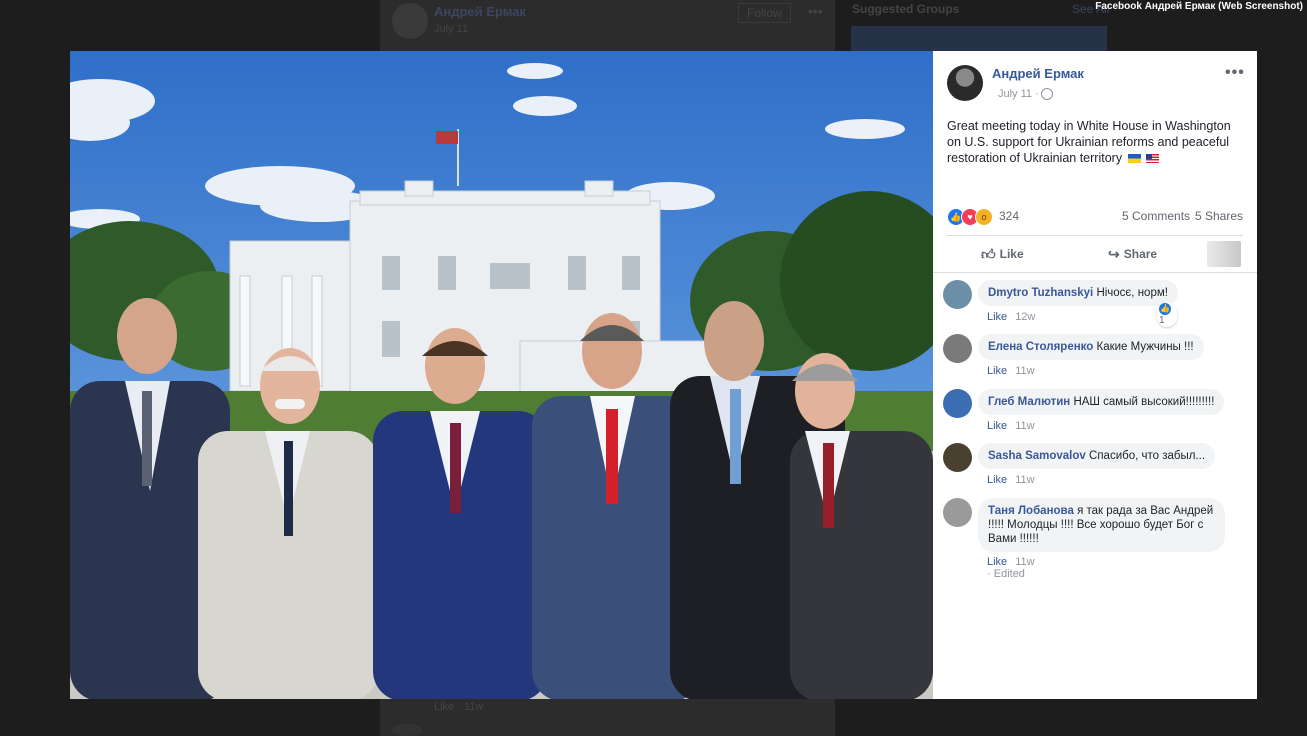 This screenshot has width=1307, height=736. What do you see at coordinates (1009, 216) in the screenshot?
I see `reaction-count: 324` at bounding box center [1009, 216].